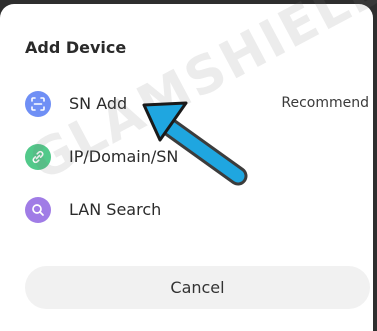  What do you see at coordinates (76, 47) in the screenshot?
I see `dialog-title: Add Device` at bounding box center [76, 47].